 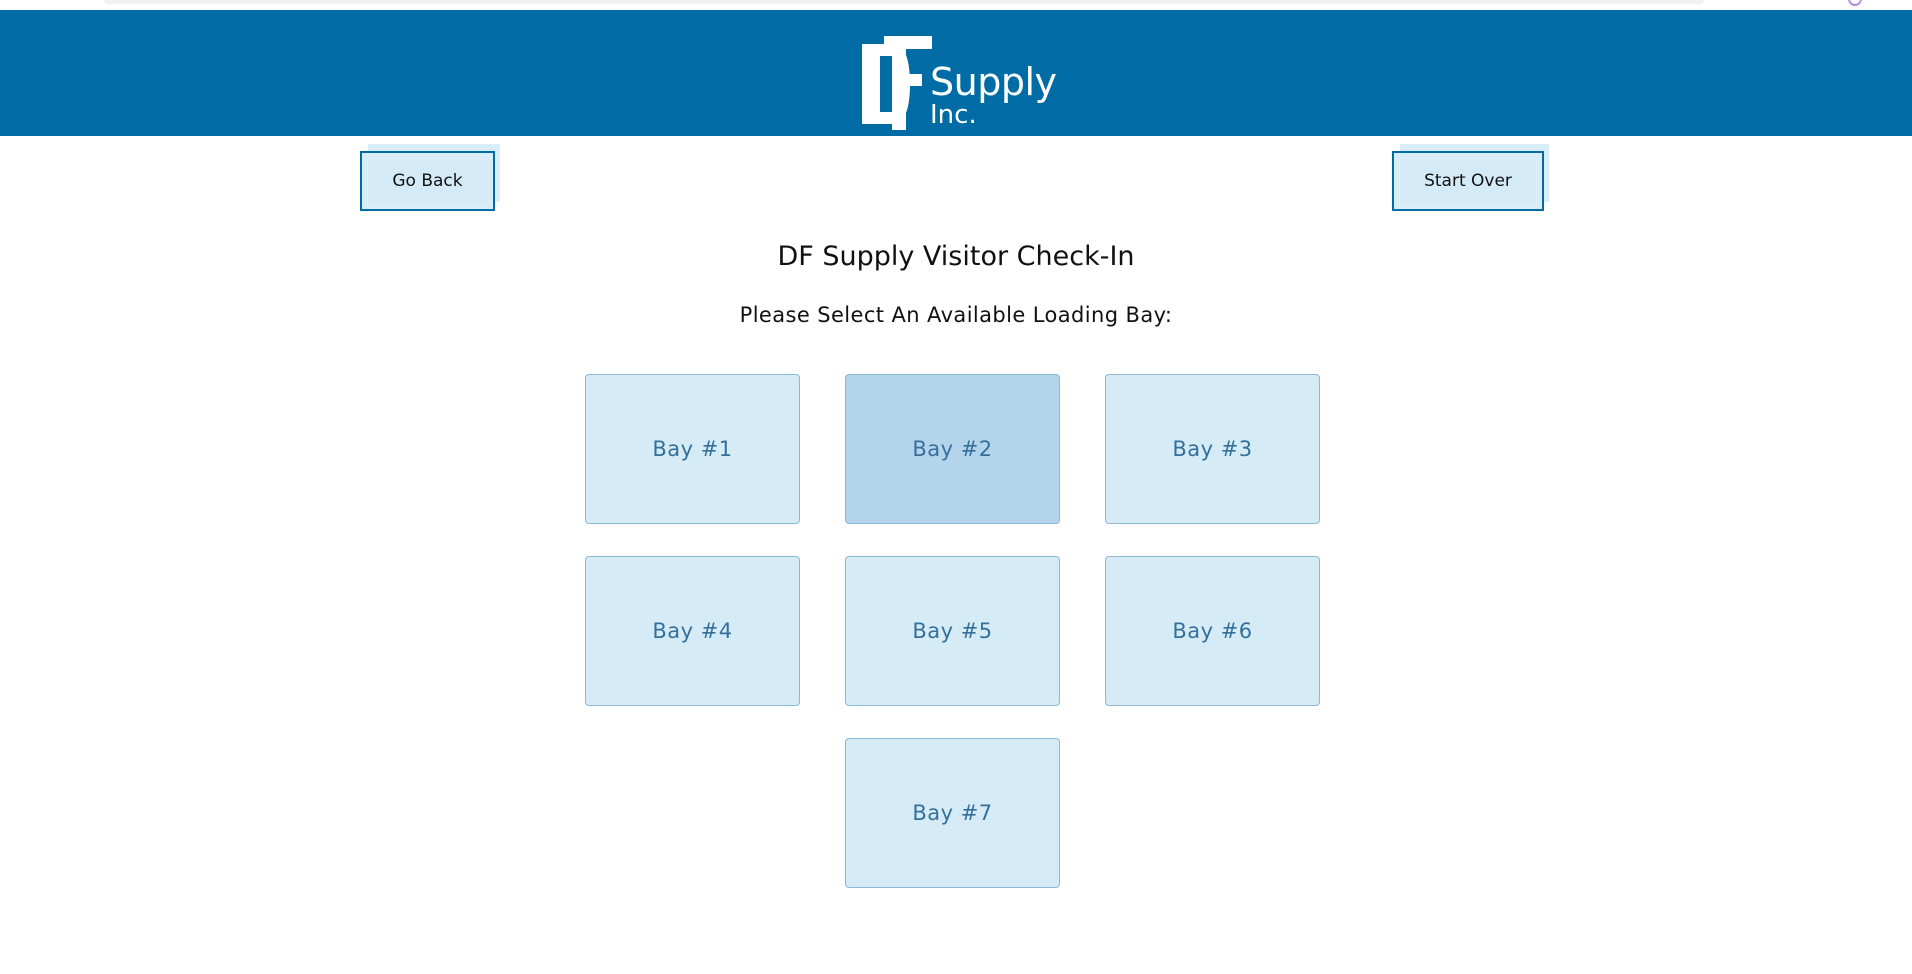 What do you see at coordinates (427, 181) in the screenshot?
I see `go-back-label: Go Back` at bounding box center [427, 181].